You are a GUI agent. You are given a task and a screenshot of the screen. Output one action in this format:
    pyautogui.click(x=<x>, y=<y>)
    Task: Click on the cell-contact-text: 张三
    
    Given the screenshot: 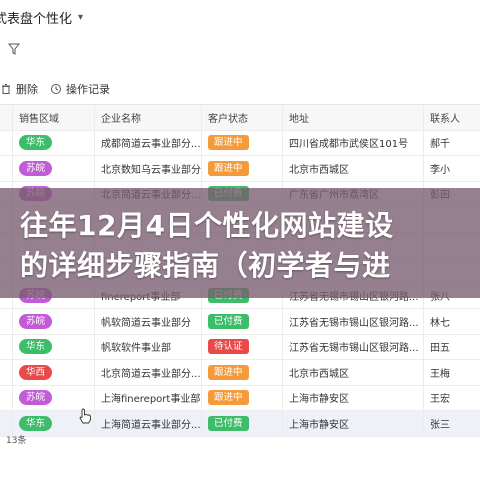 What is the action you would take?
    pyautogui.click(x=440, y=425)
    